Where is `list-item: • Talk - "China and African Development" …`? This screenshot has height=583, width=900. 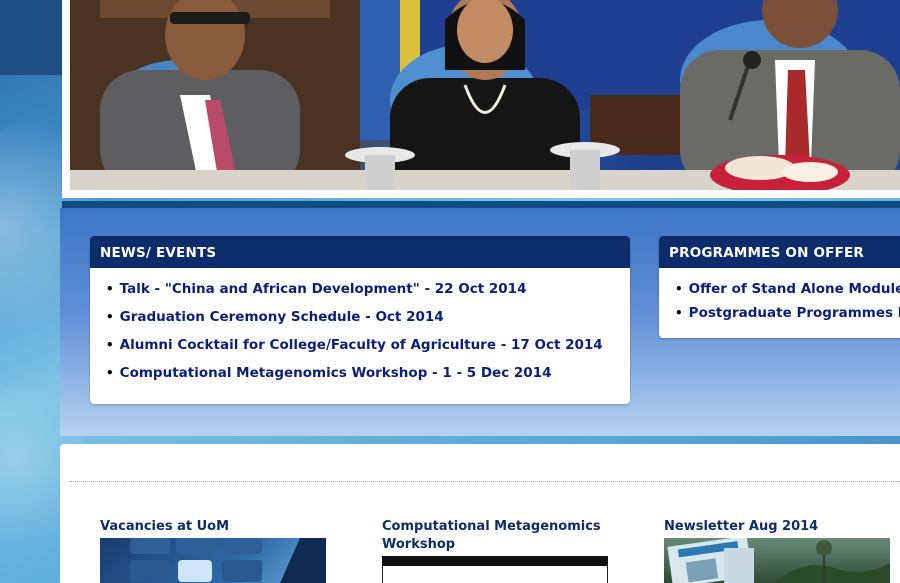 list-item: • Talk - "China and African Development" … is located at coordinates (368, 289).